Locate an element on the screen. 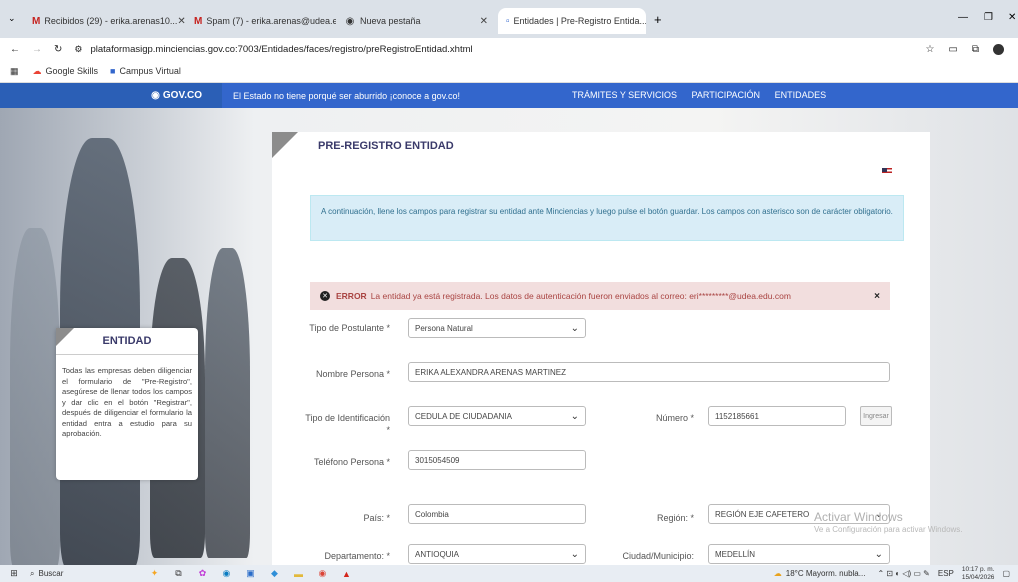  ciudad-select: MEDELLÍN ⌄ is located at coordinates (799, 554).